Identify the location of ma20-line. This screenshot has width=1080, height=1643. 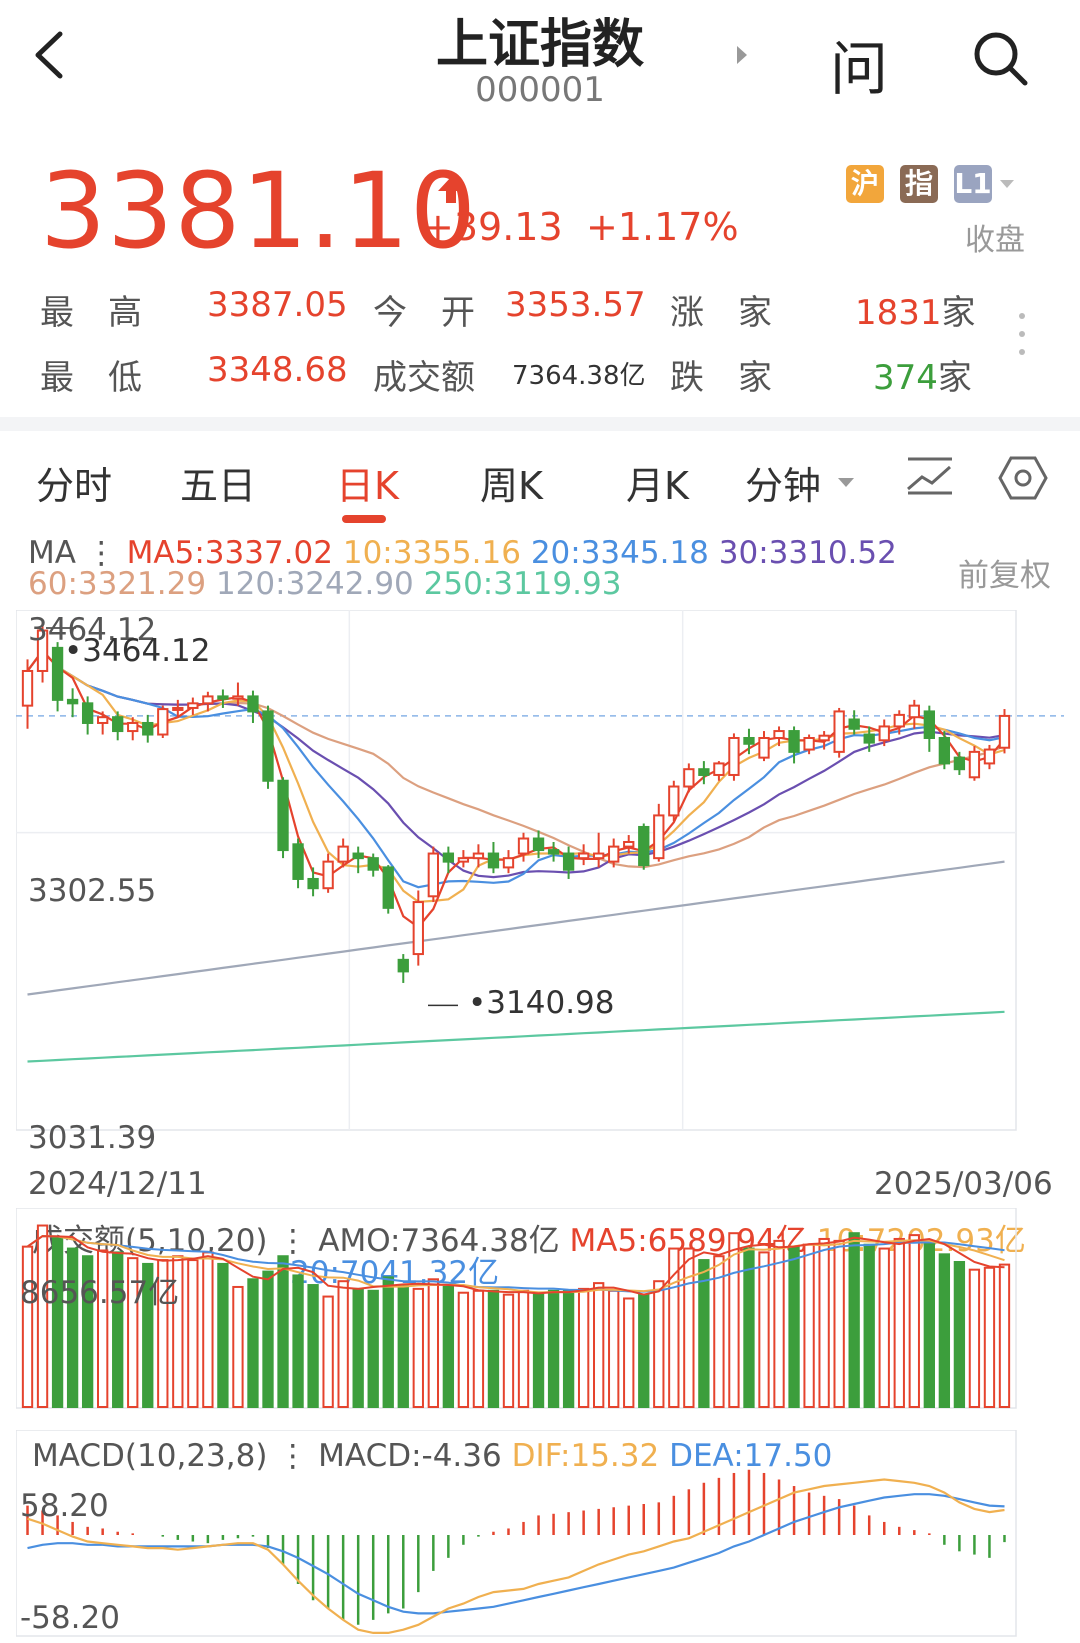
(515, 769).